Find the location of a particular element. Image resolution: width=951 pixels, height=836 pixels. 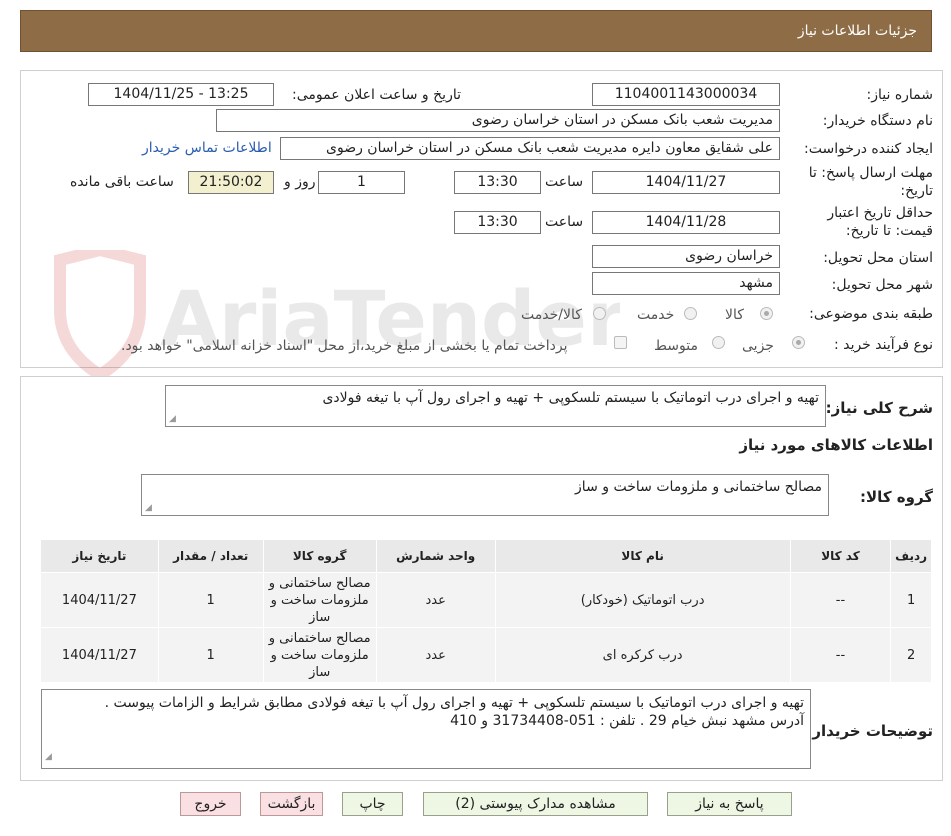

province-field: خراسان رضوی is located at coordinates (686, 256).